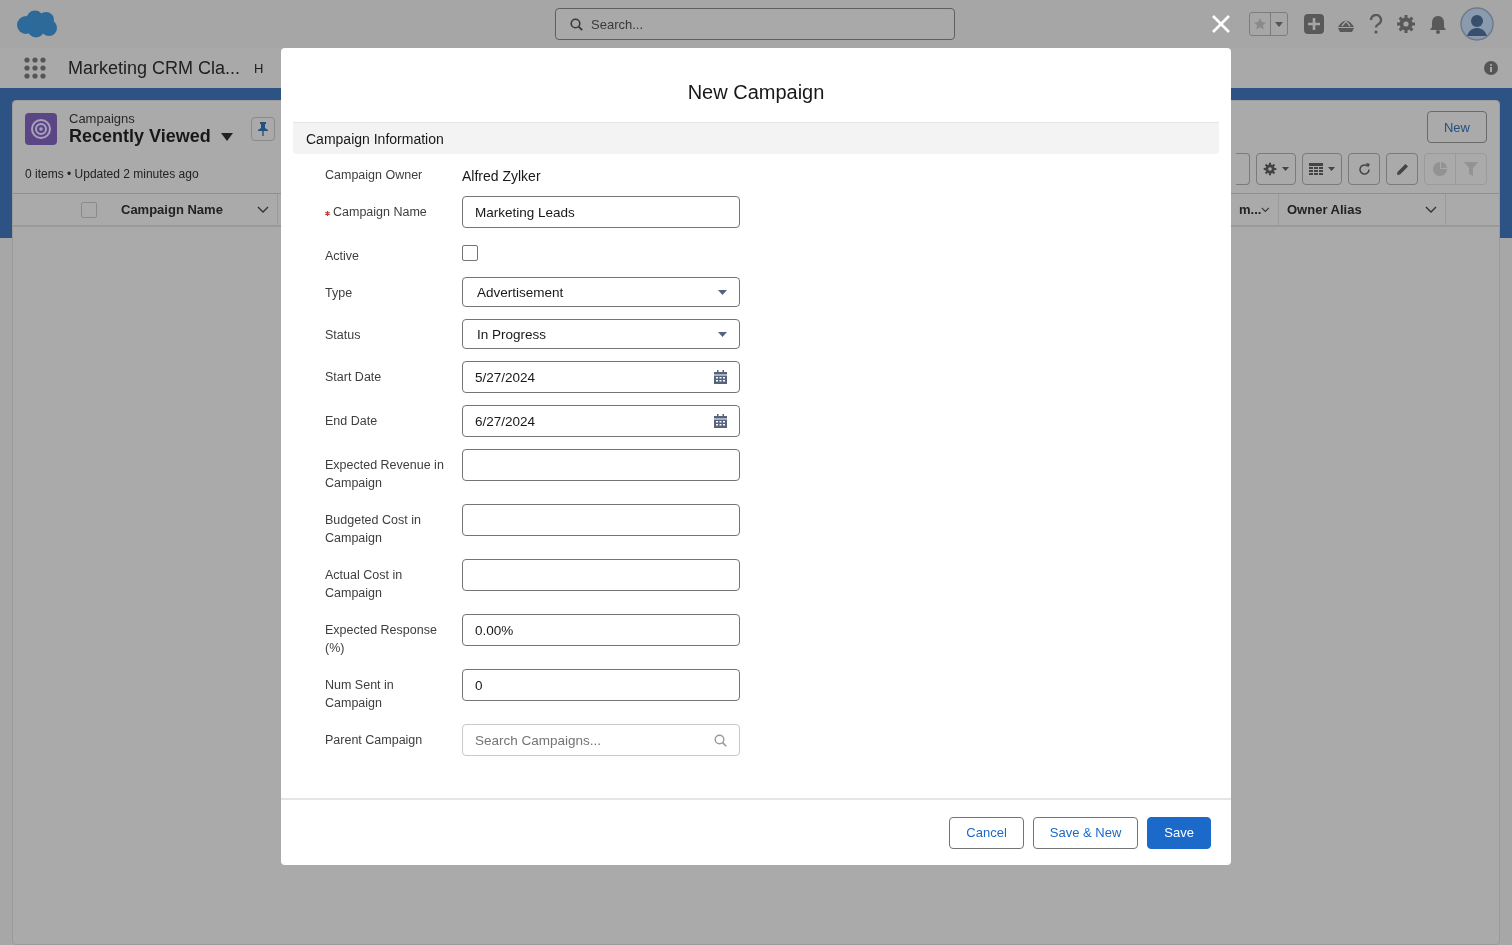 This screenshot has width=1512, height=945. I want to click on section-header: Campaign Information, so click(756, 138).